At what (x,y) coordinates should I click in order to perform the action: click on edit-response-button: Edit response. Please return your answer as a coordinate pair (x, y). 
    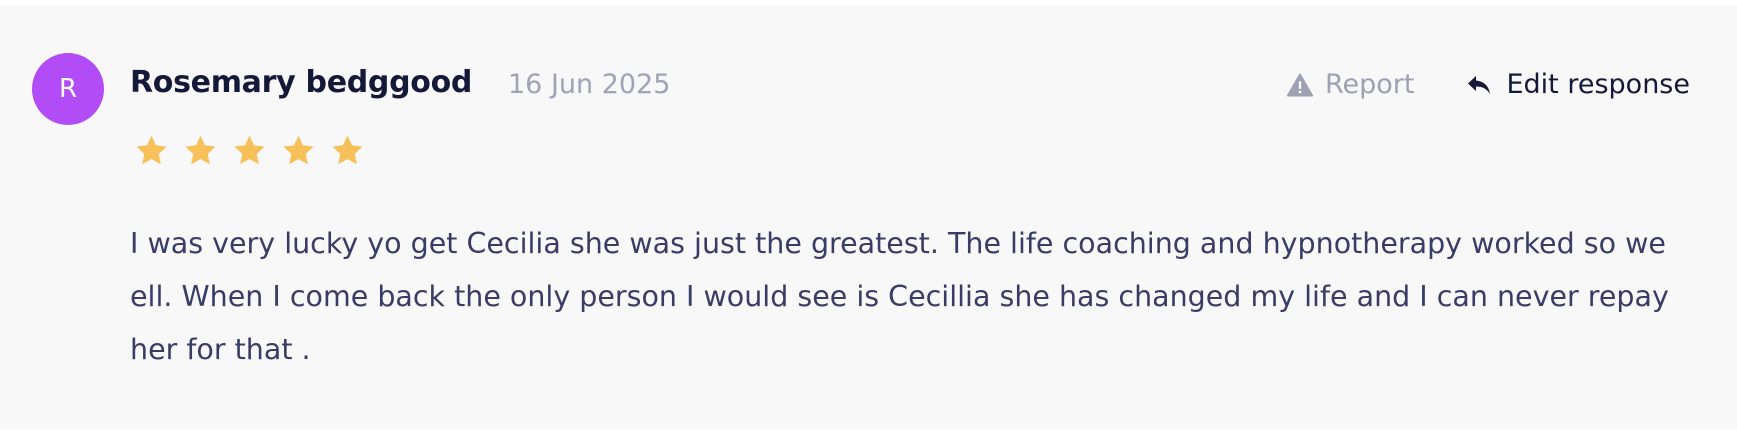
    Looking at the image, I should click on (1578, 84).